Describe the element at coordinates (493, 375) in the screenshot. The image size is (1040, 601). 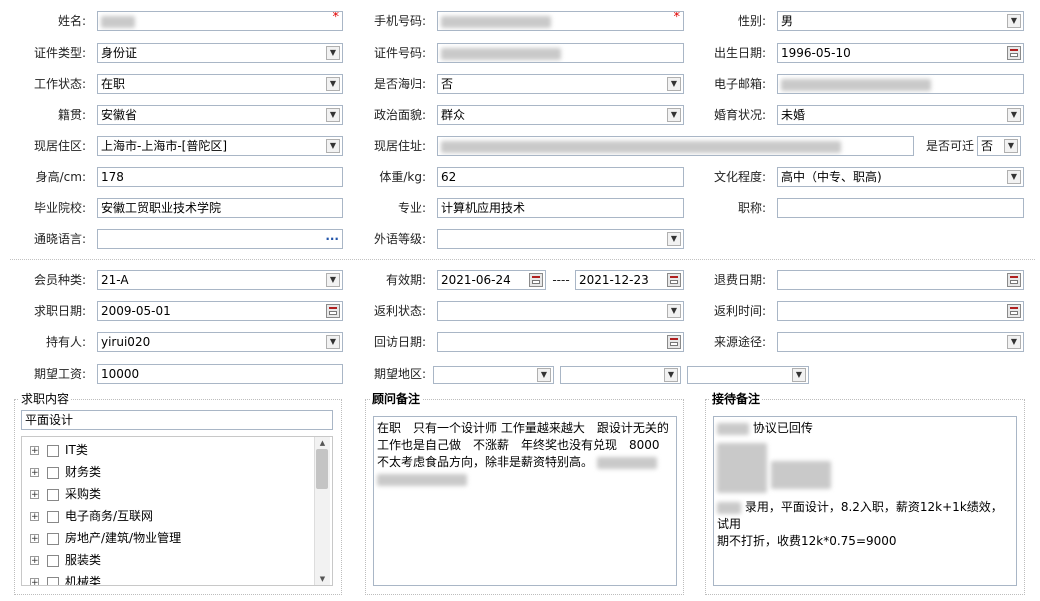
I see `region-select-1: ▼` at that location.